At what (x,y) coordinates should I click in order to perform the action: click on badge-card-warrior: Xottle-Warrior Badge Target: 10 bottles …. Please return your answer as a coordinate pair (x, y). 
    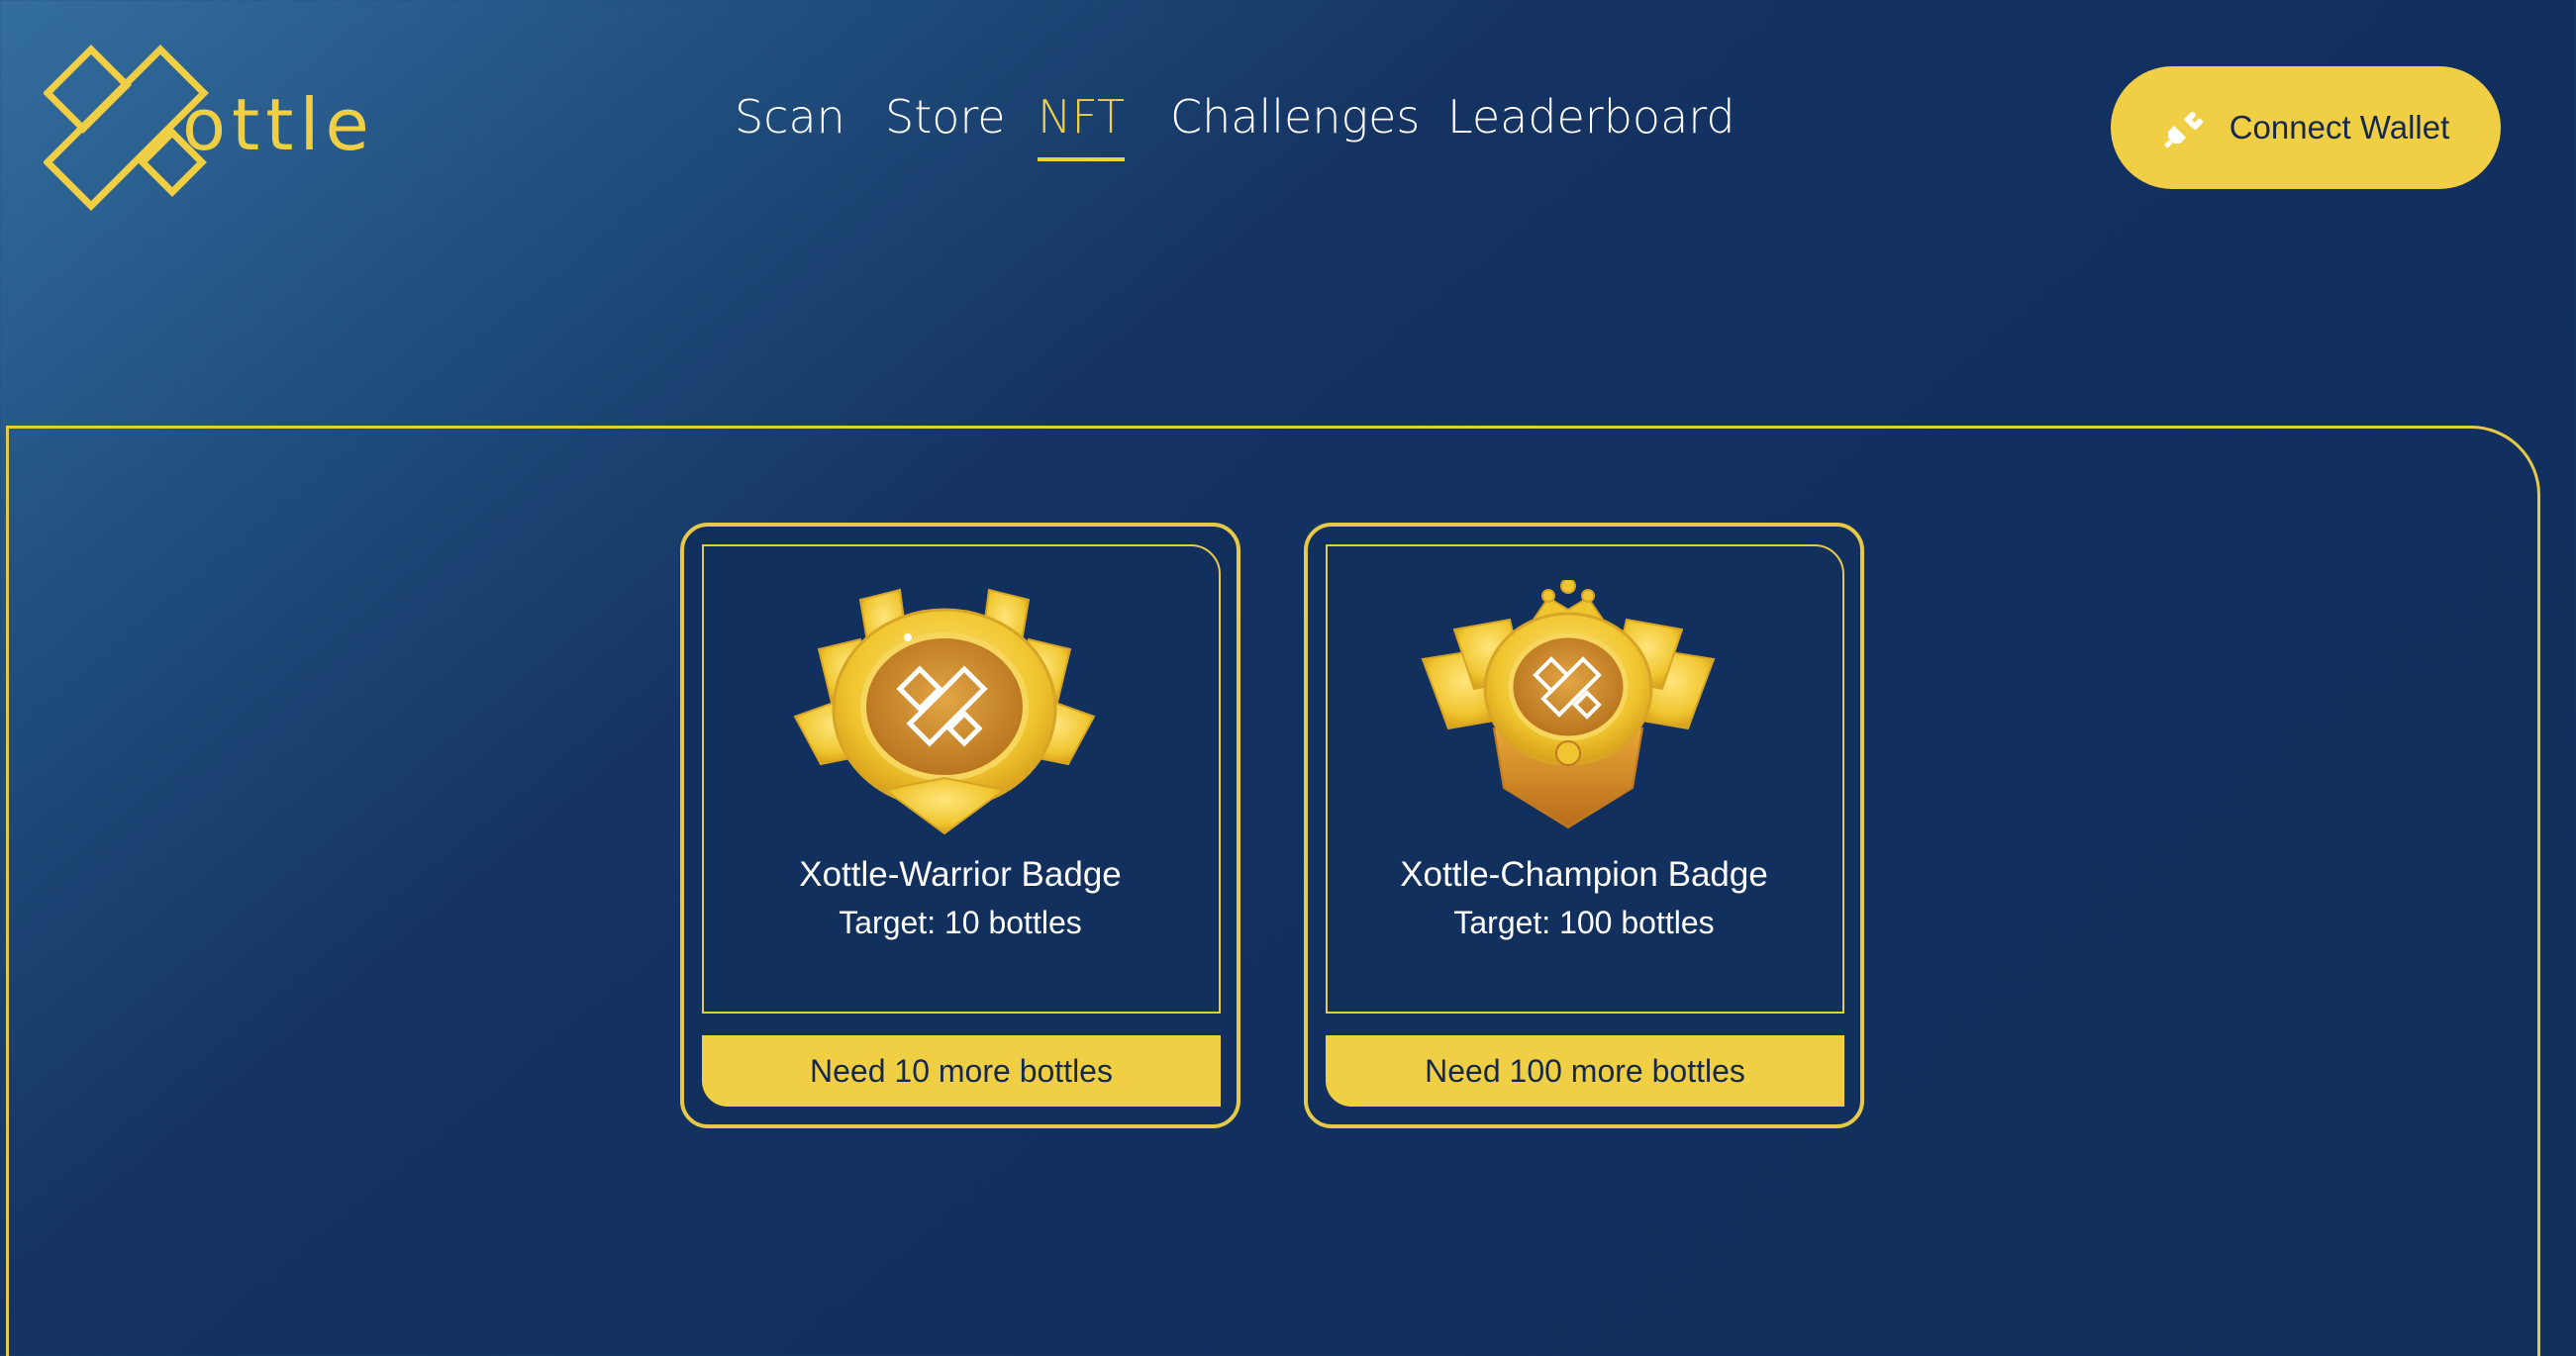
    Looking at the image, I should click on (960, 825).